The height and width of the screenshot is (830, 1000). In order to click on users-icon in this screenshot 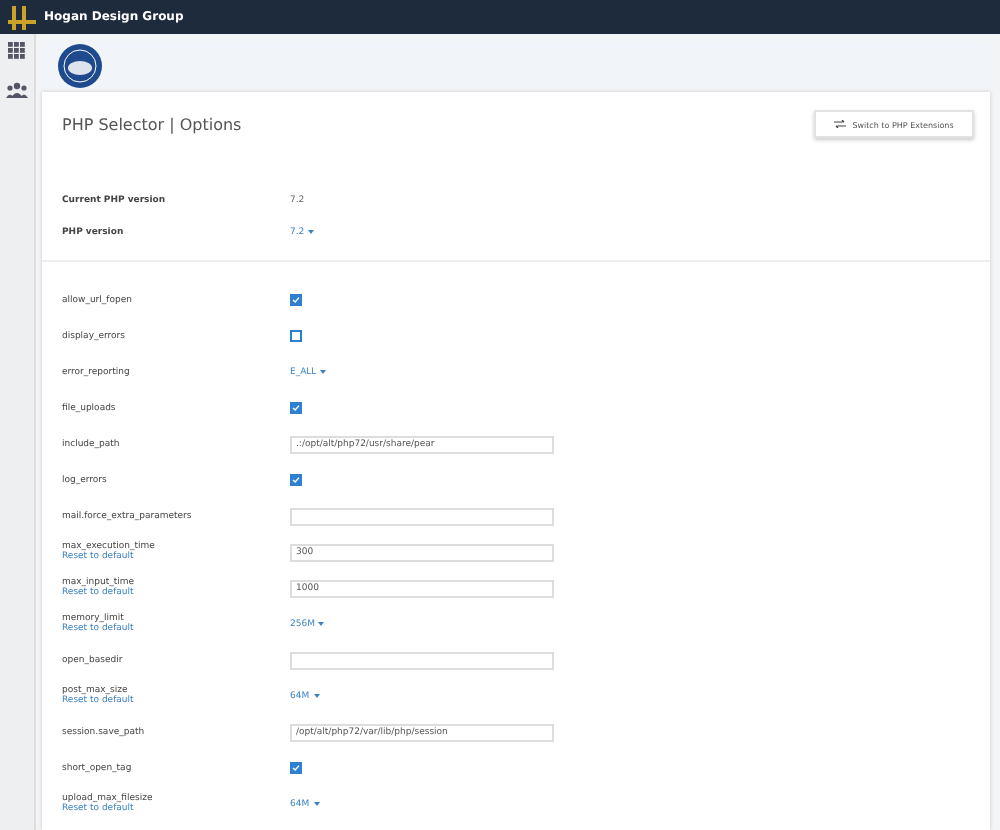, I will do `click(17, 90)`.